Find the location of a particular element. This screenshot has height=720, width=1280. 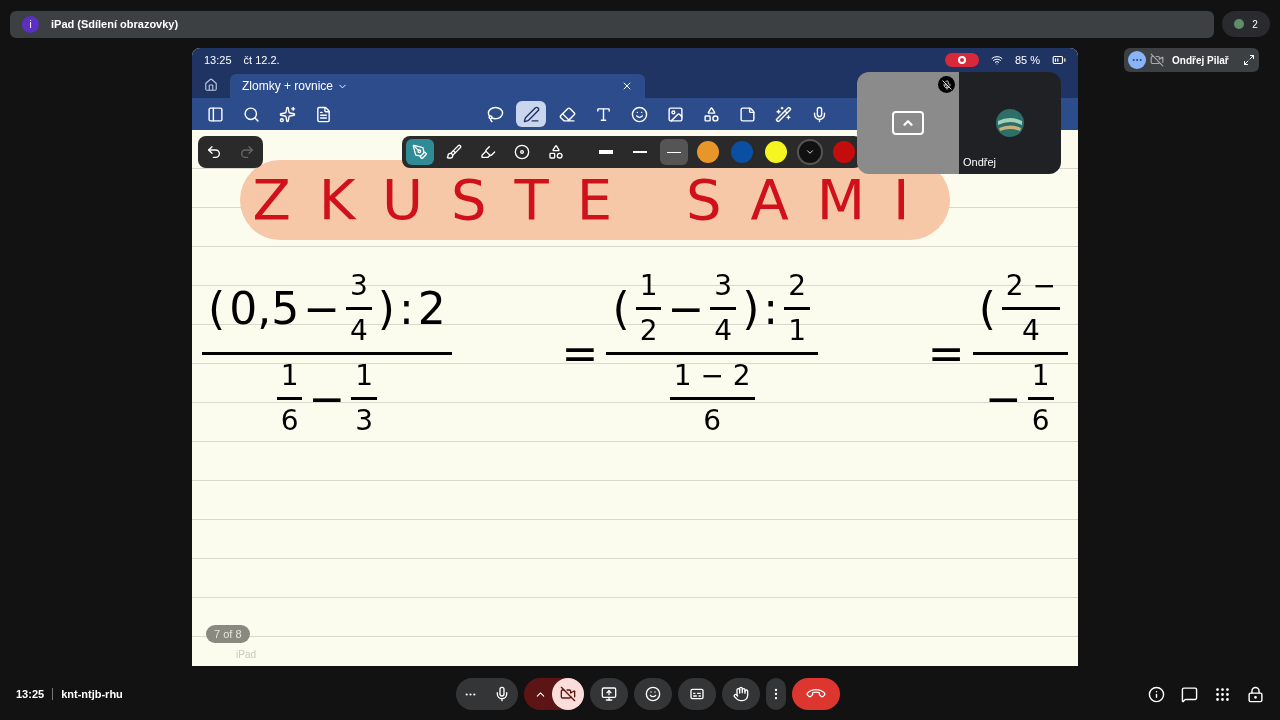

chat-icon is located at coordinates (1189, 694).